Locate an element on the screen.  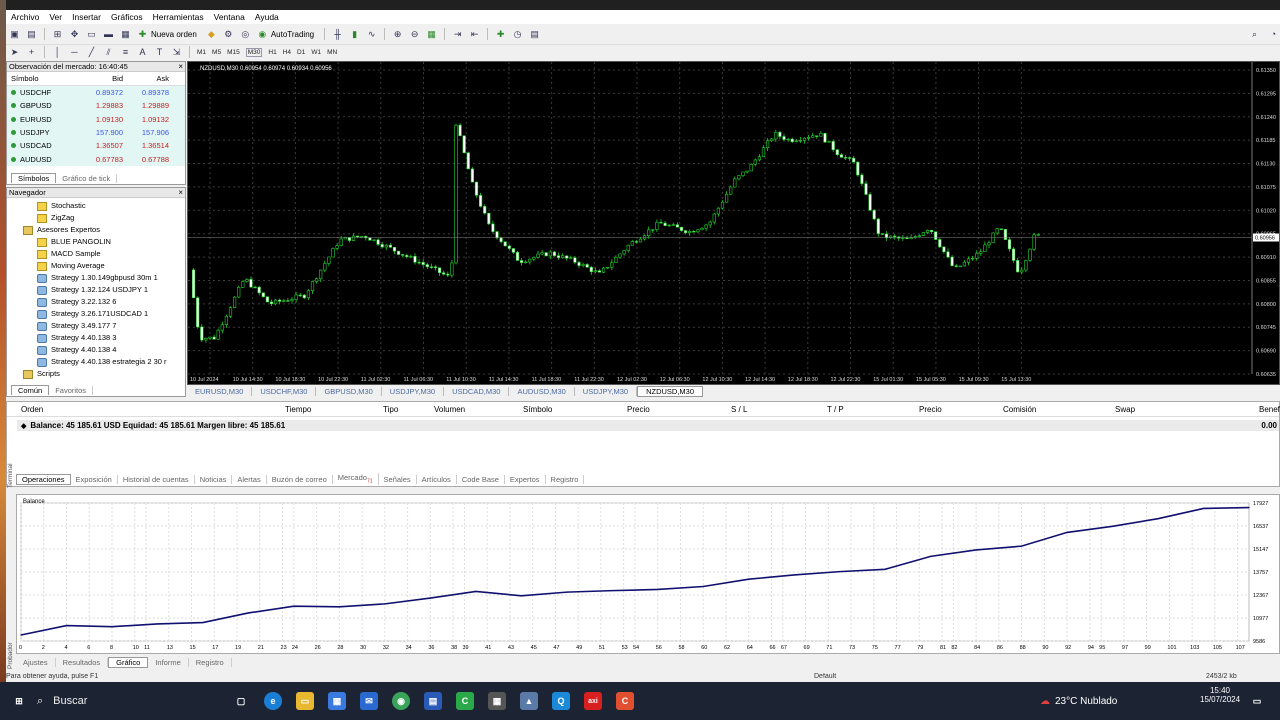
terminal-tab: Historial de cuentas is located at coordinates (156, 479).